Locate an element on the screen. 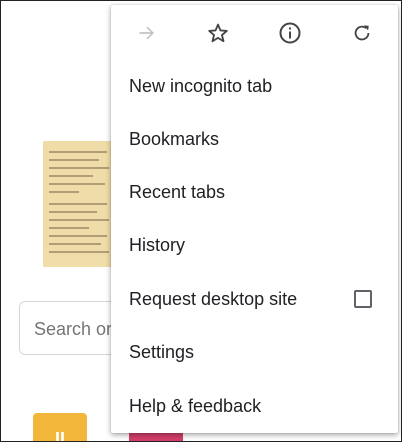 This screenshot has height=442, width=402. star-outline-icon is located at coordinates (218, 33).